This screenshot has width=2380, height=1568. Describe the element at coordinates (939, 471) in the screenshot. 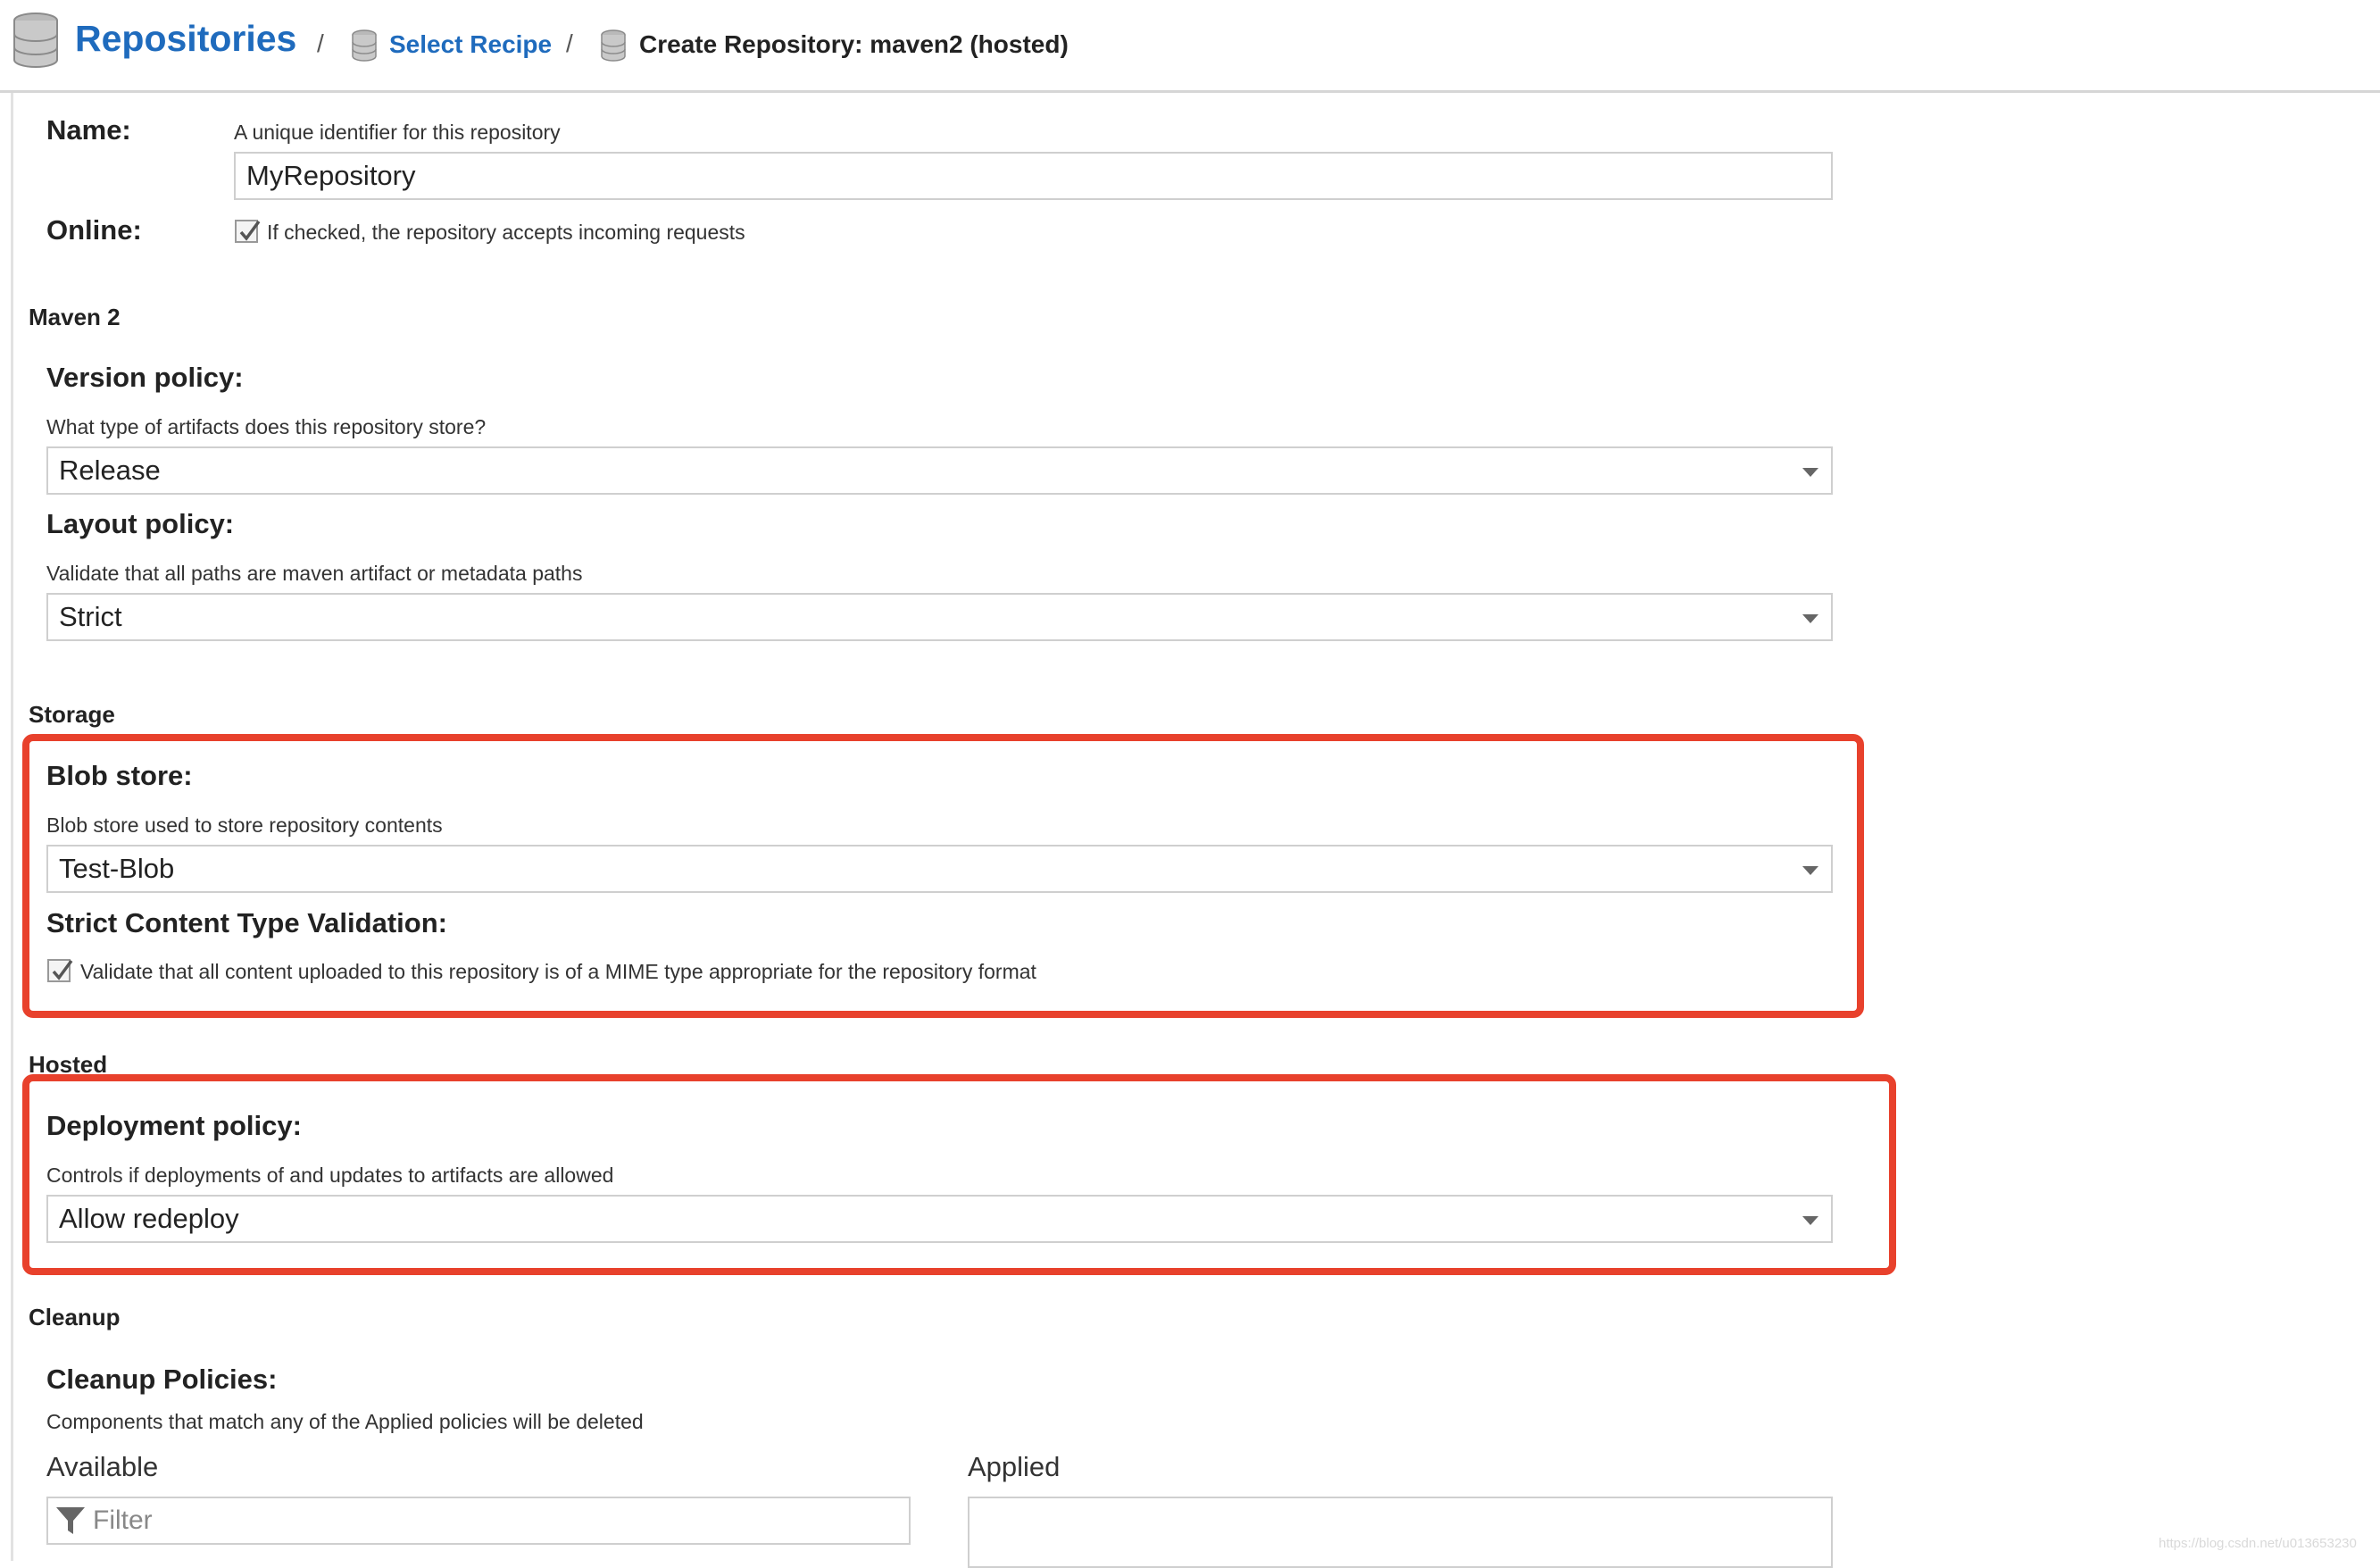

I see `version-policy-select: Release` at that location.